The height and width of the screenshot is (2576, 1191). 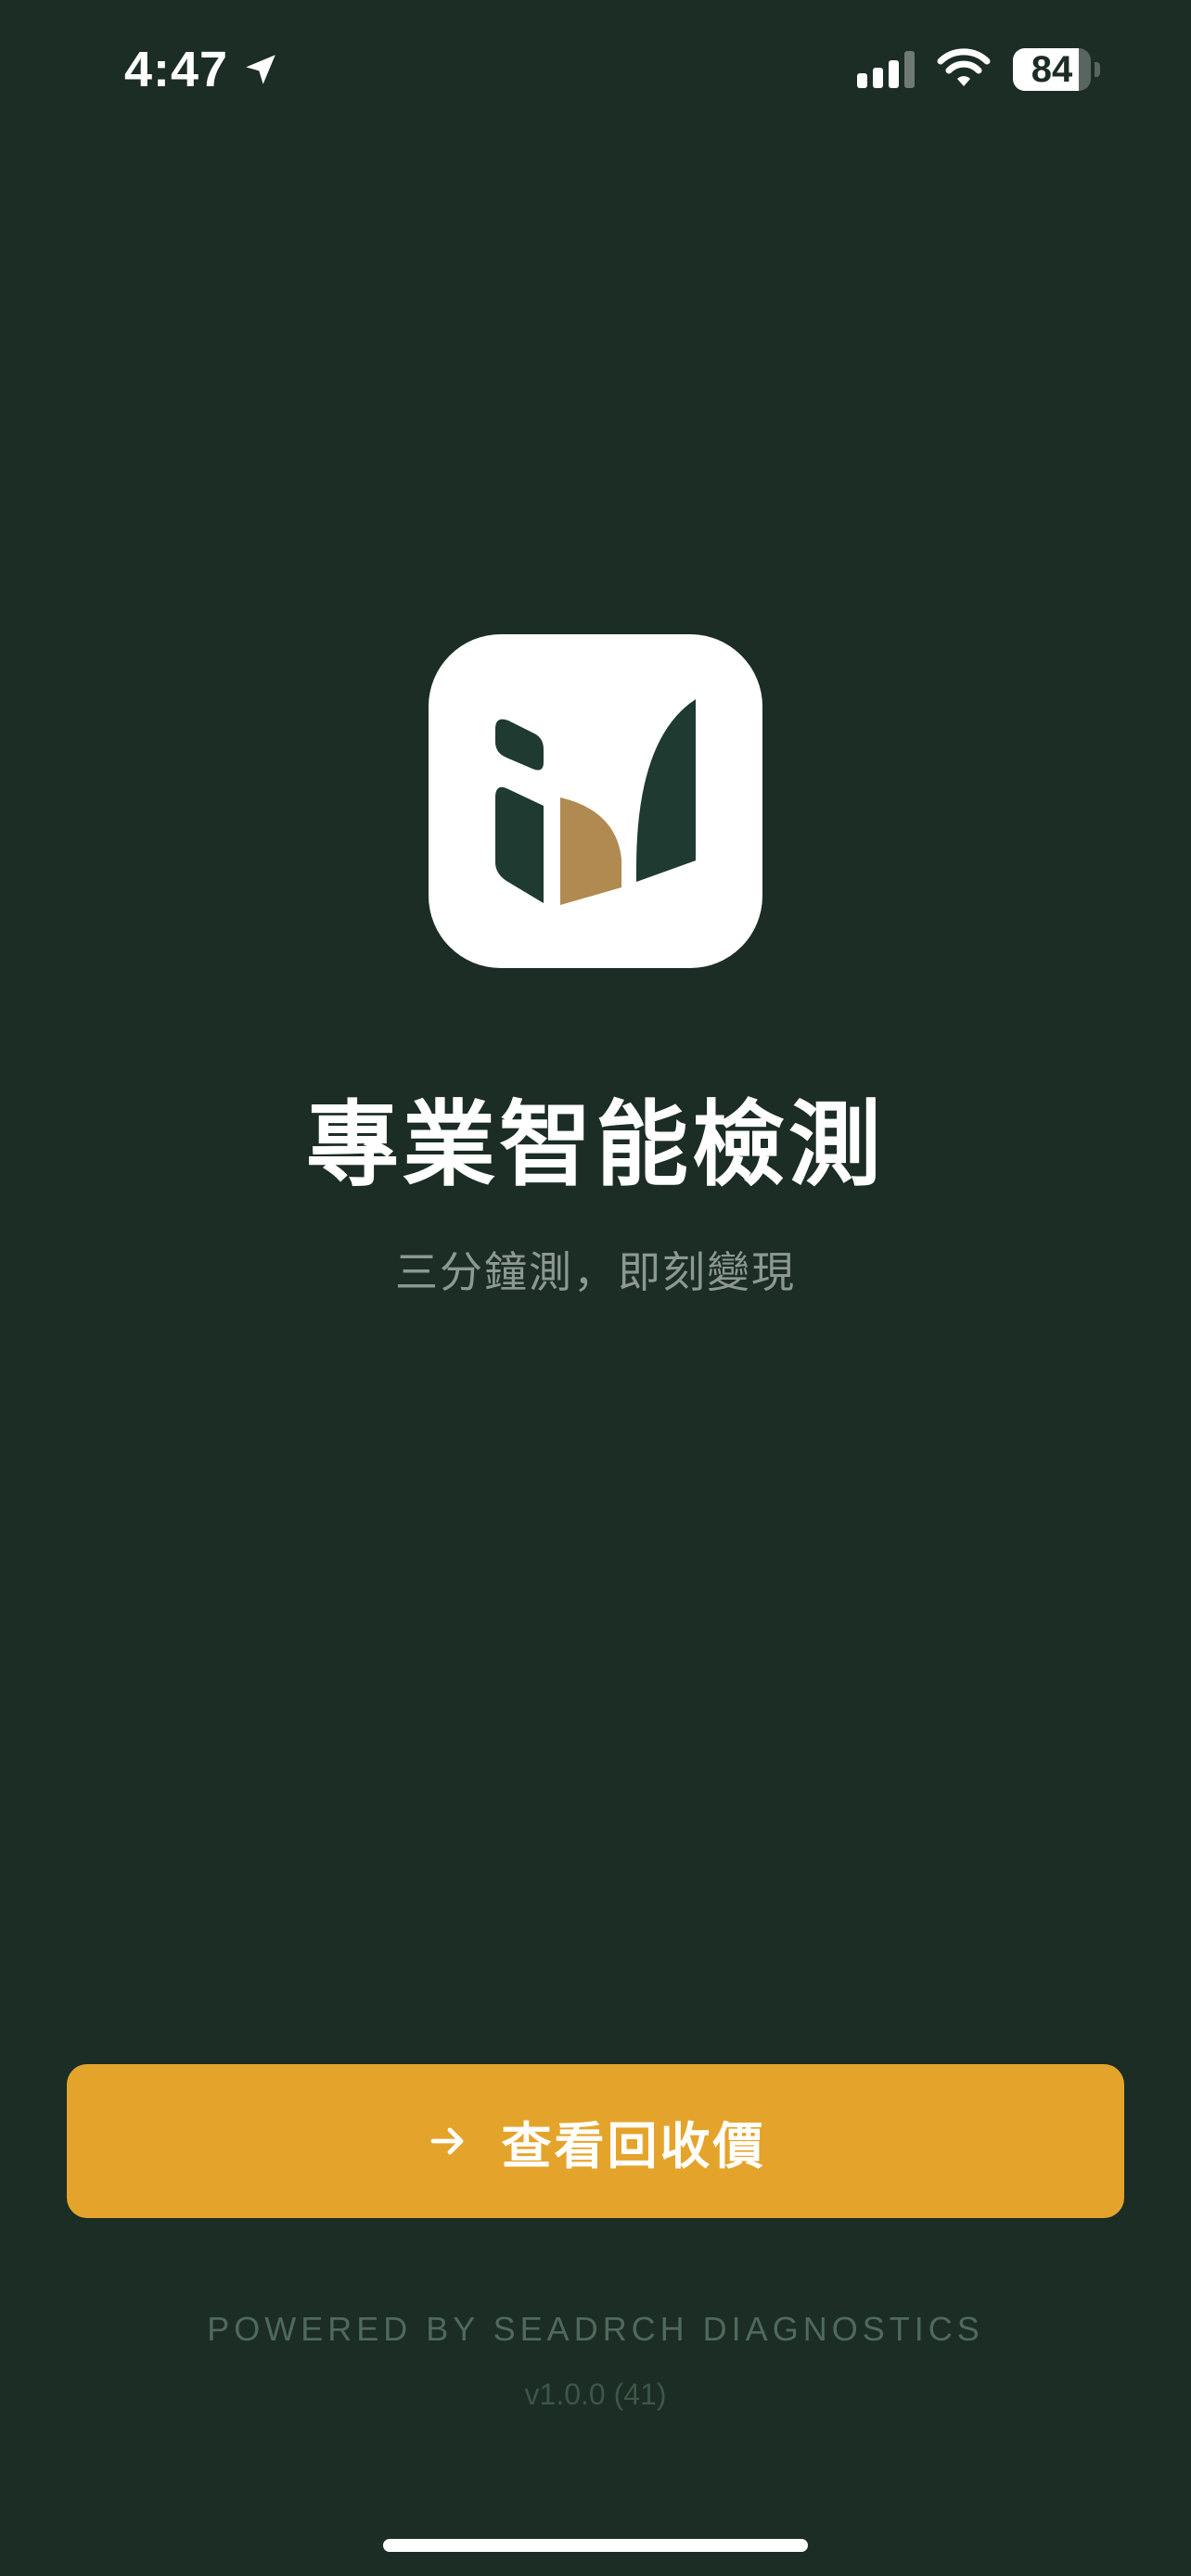 I want to click on version-label: v1.0.0 (41), so click(x=595, y=2394).